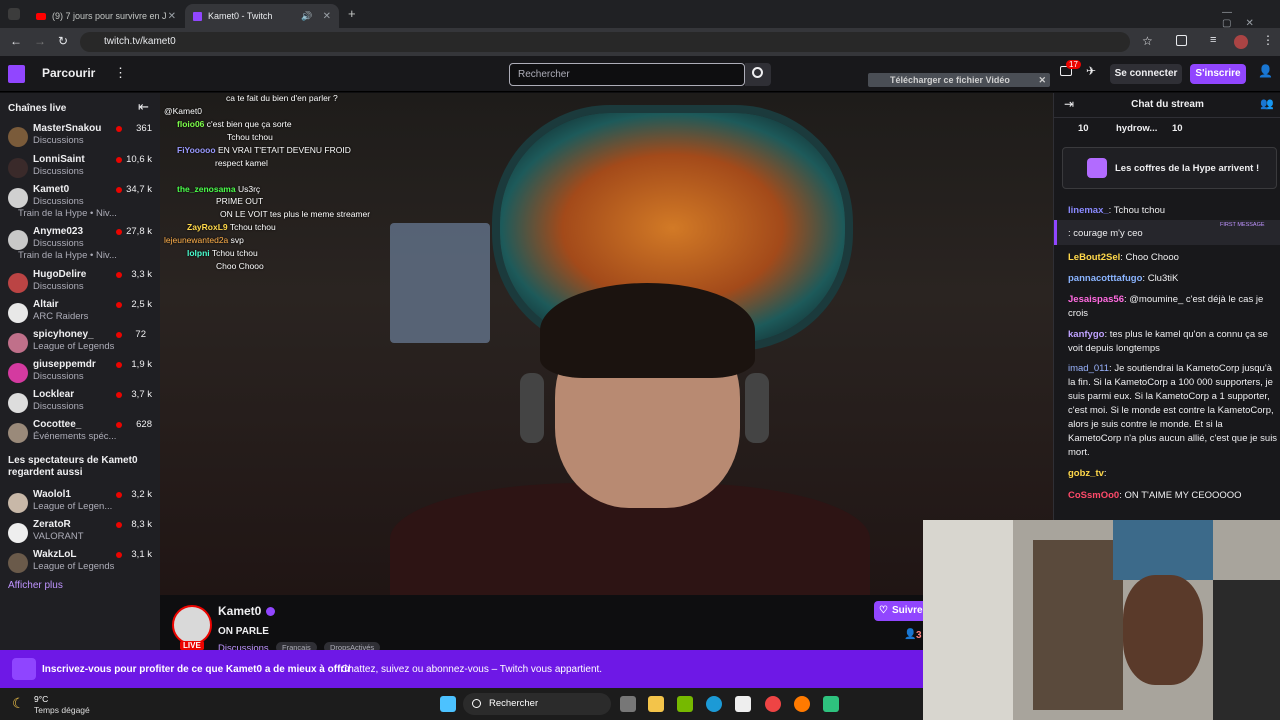 This screenshot has height=720, width=1280. I want to click on channel-item: WakzLoL League of Legends 3,1 k, so click(80, 564).